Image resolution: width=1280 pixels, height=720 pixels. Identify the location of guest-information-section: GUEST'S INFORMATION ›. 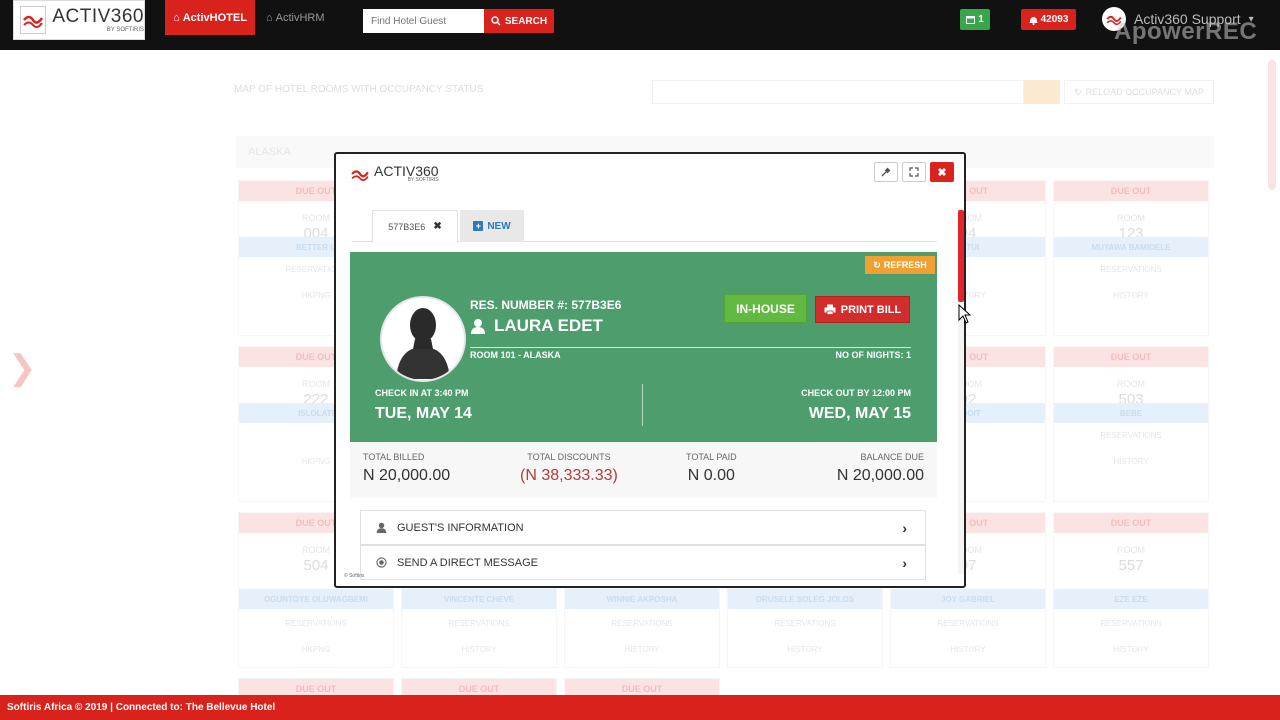
(643, 527).